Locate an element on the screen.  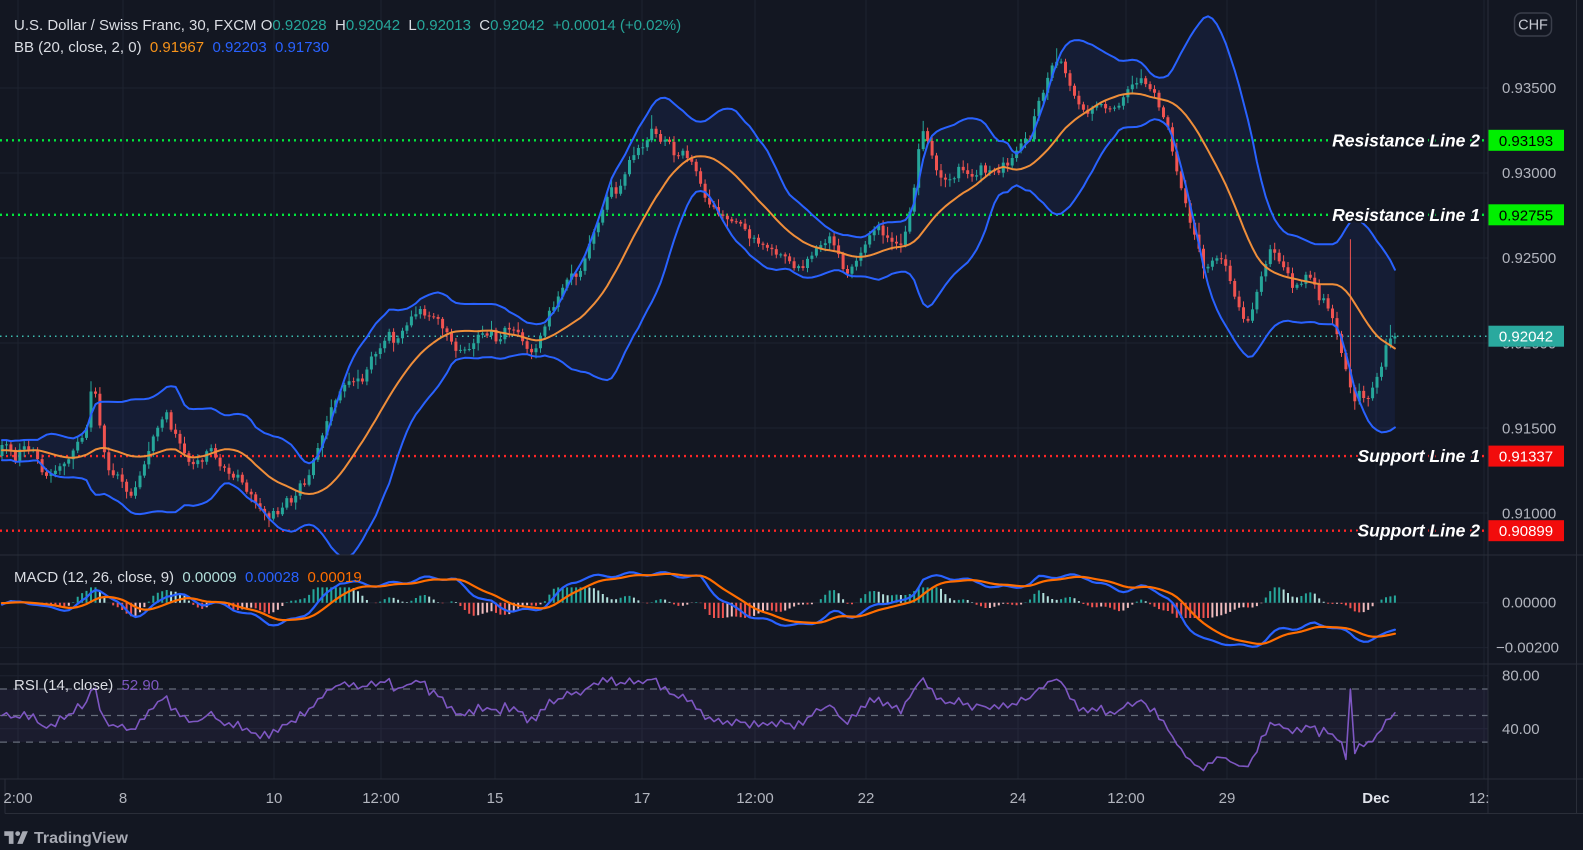
svg-text: 0.91337 is located at coordinates (1526, 457).